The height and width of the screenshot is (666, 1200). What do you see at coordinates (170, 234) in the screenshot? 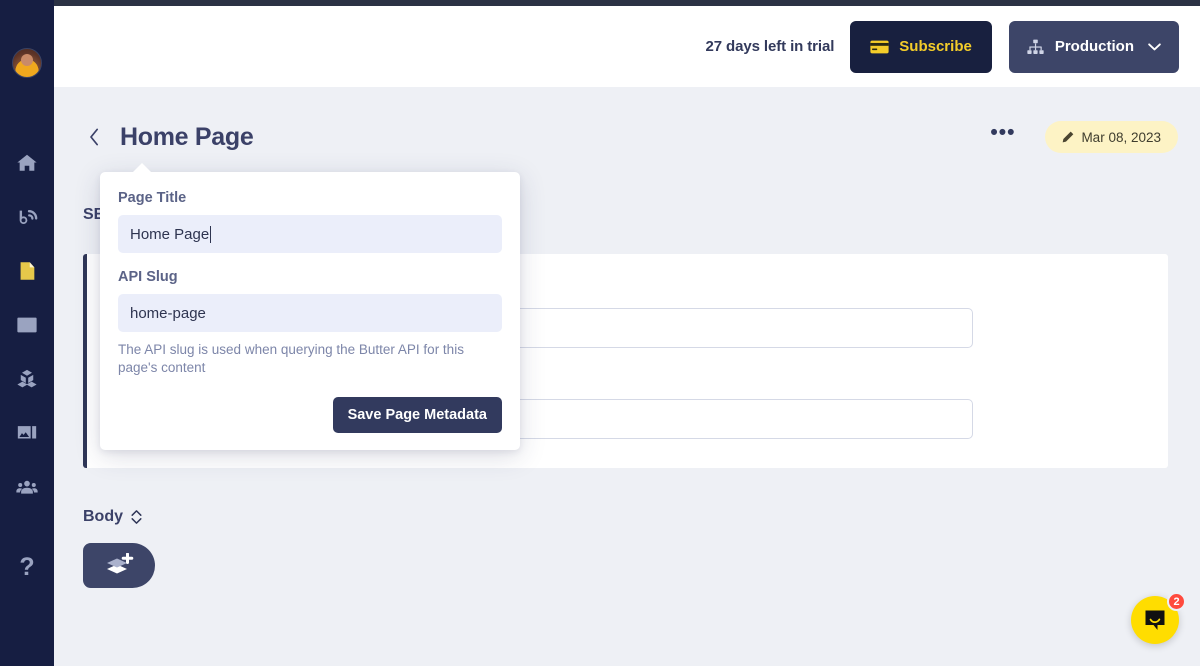
I see `page-title-input-value: Home Page` at bounding box center [170, 234].